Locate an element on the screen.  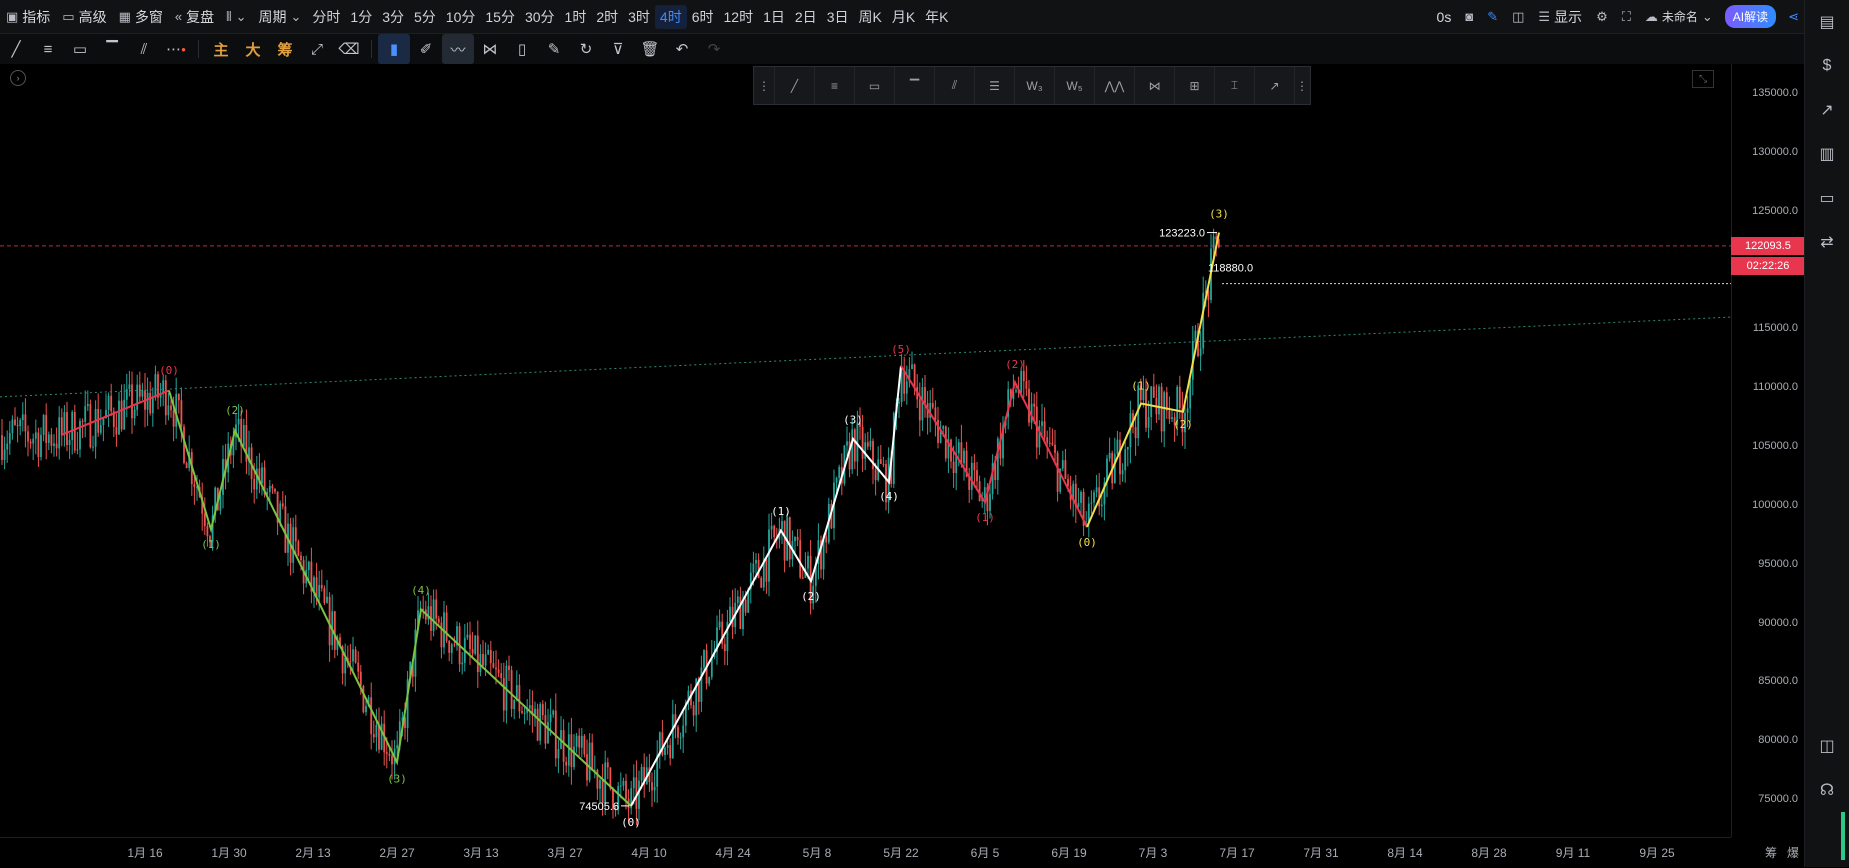
date-range-icon: ⌶ is located at coordinates (1235, 85).